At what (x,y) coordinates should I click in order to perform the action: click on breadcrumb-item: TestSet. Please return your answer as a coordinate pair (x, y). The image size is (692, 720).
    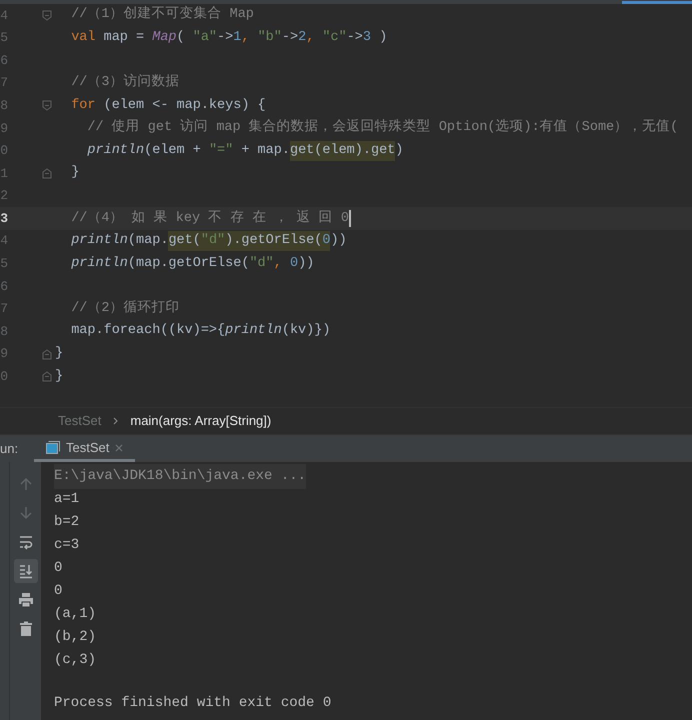
    Looking at the image, I should click on (80, 421).